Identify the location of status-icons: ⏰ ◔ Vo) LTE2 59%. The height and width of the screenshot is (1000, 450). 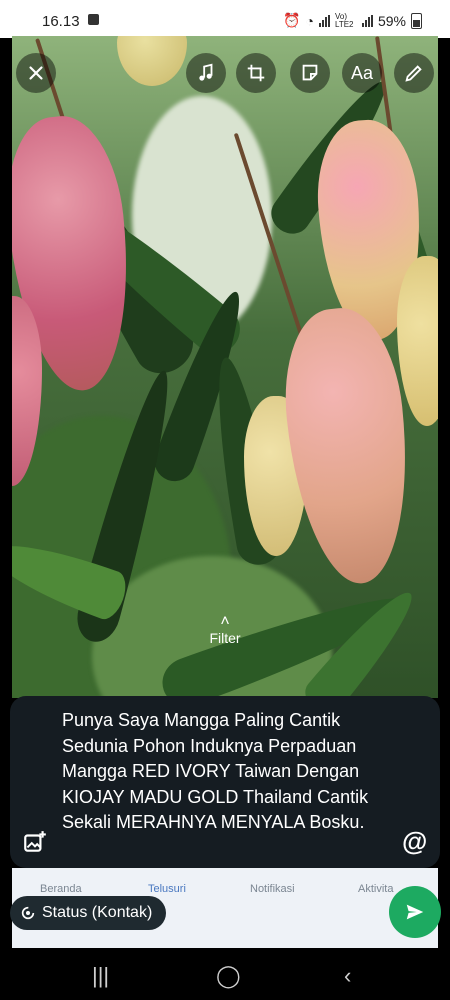
(352, 20).